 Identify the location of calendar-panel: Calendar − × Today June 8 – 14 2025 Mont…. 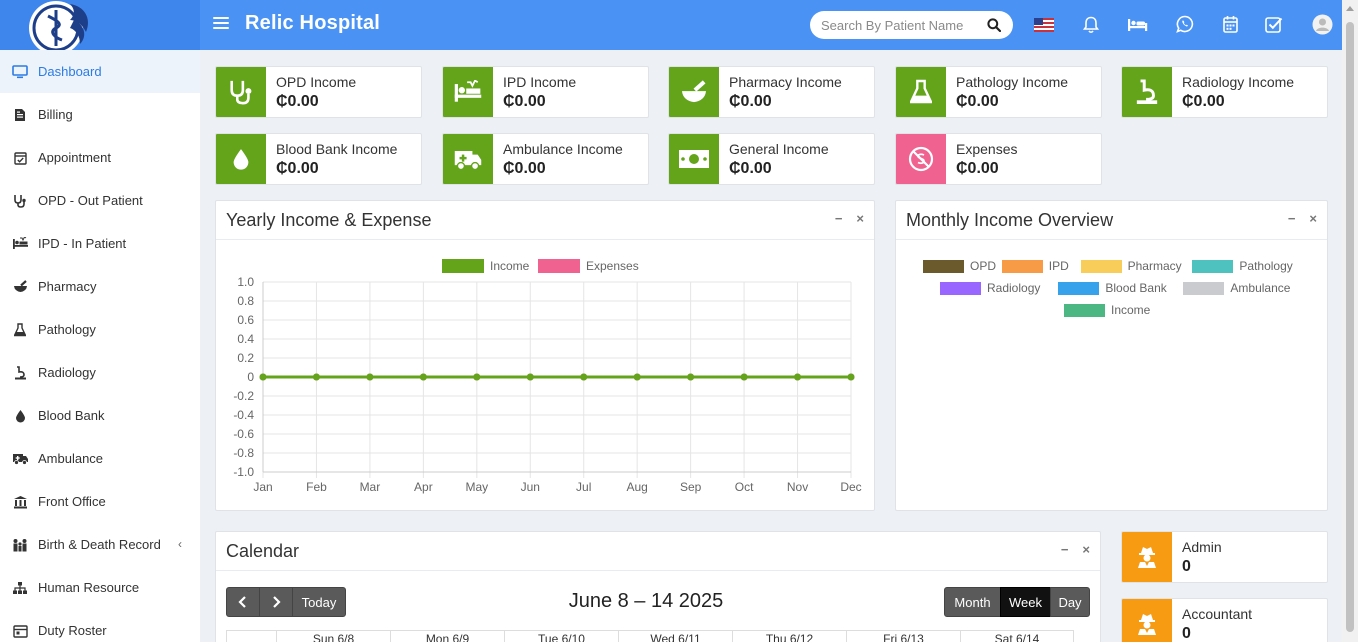
(658, 586).